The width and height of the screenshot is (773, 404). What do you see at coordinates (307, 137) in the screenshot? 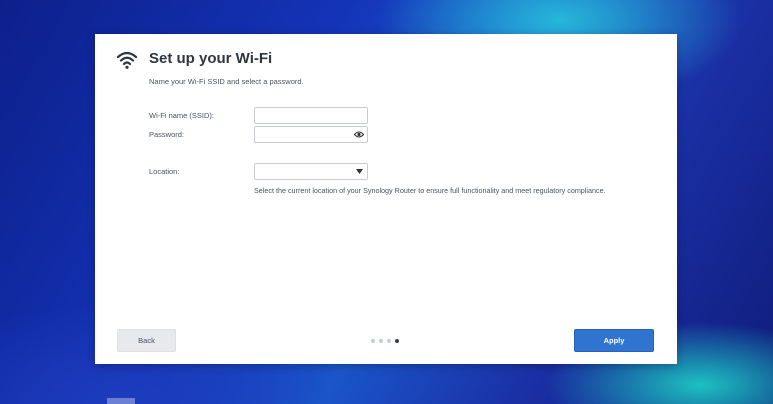
I see `password-input` at bounding box center [307, 137].